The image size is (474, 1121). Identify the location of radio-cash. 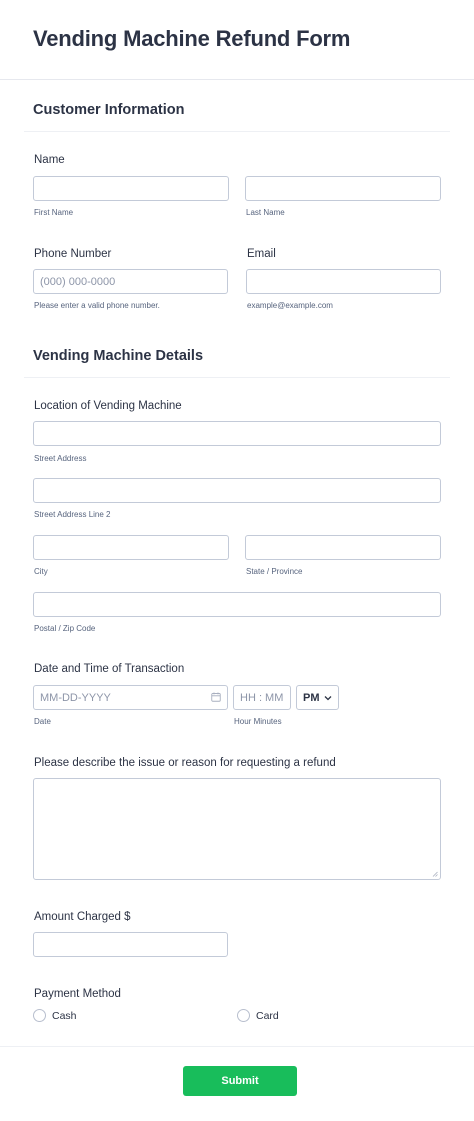
(39, 1015).